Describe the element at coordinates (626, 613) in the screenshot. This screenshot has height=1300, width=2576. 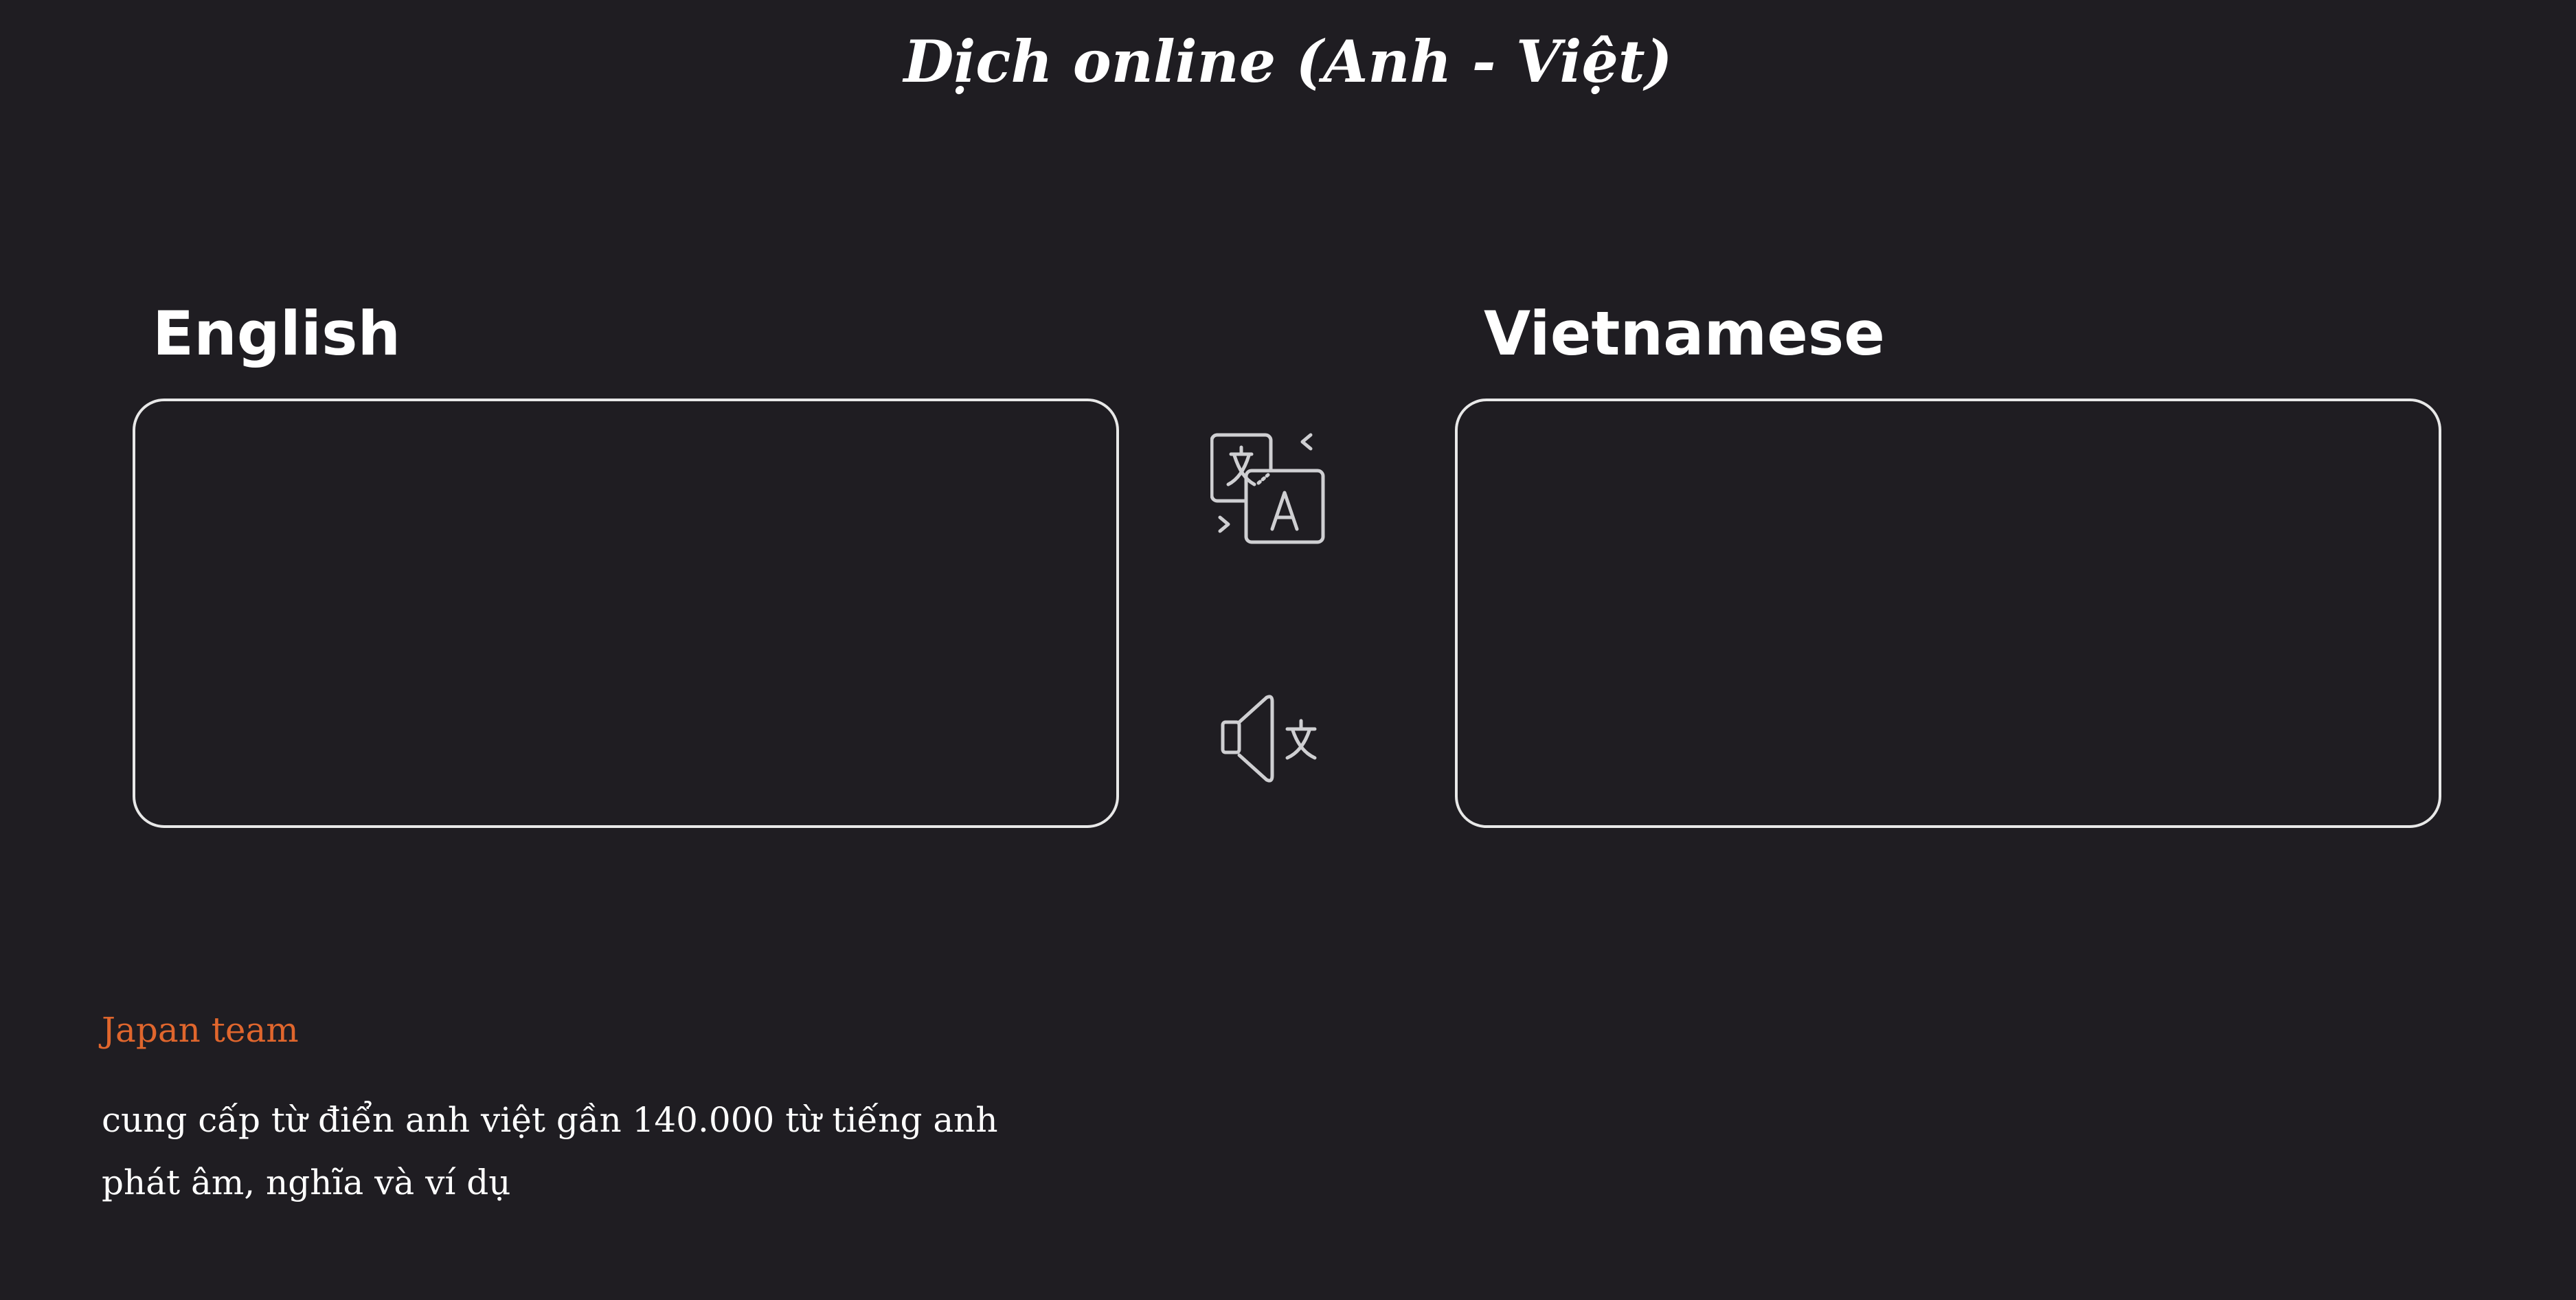
I see `source-text-input` at that location.